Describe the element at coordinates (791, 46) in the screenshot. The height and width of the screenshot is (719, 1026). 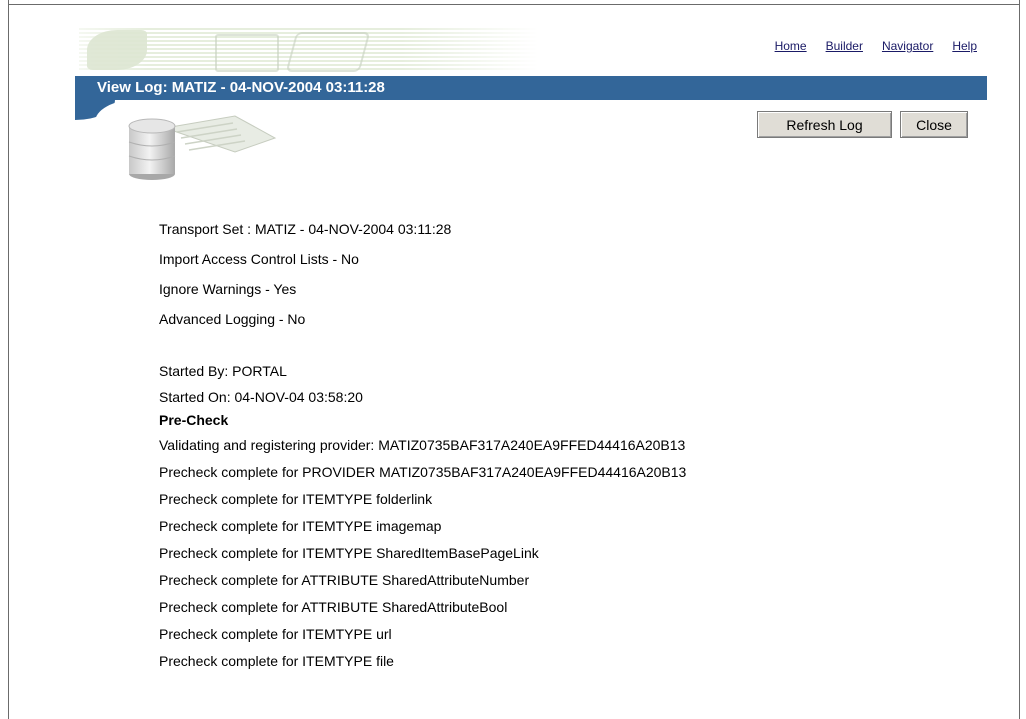
I see `home-link: Home` at that location.